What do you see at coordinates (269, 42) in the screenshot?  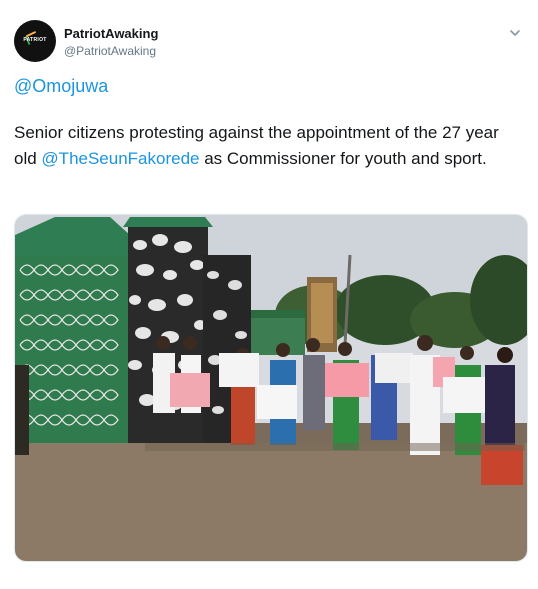 I see `tweet-header: PATRIOT PatriotAwaking @PatriotAwaking` at bounding box center [269, 42].